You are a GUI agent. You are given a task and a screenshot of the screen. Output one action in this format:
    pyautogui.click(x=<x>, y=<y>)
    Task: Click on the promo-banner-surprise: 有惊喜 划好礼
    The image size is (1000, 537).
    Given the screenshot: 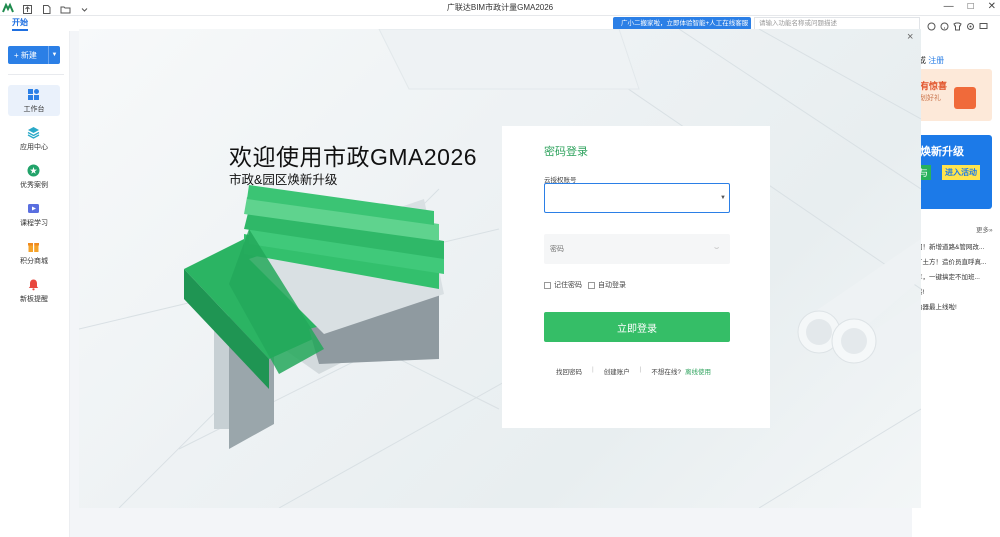 What is the action you would take?
    pyautogui.click(x=952, y=95)
    